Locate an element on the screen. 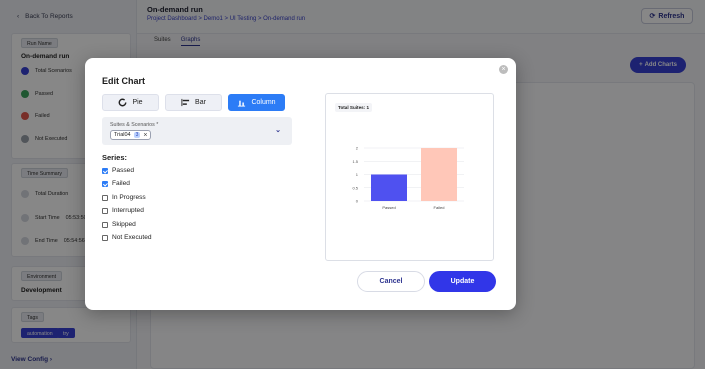  series-heading: Series: is located at coordinates (115, 157).